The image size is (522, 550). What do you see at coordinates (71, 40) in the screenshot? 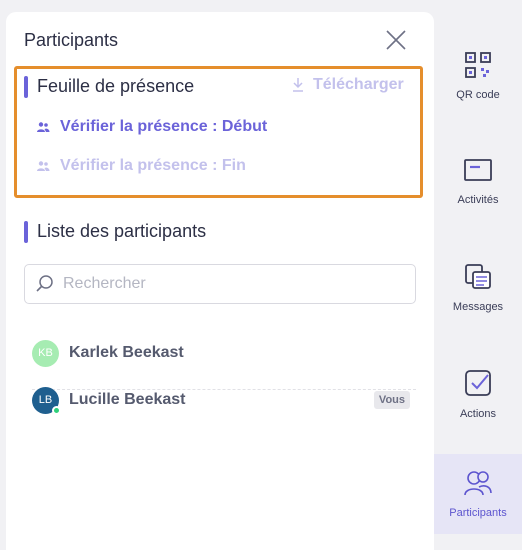
I see `panel-title: Participants` at bounding box center [71, 40].